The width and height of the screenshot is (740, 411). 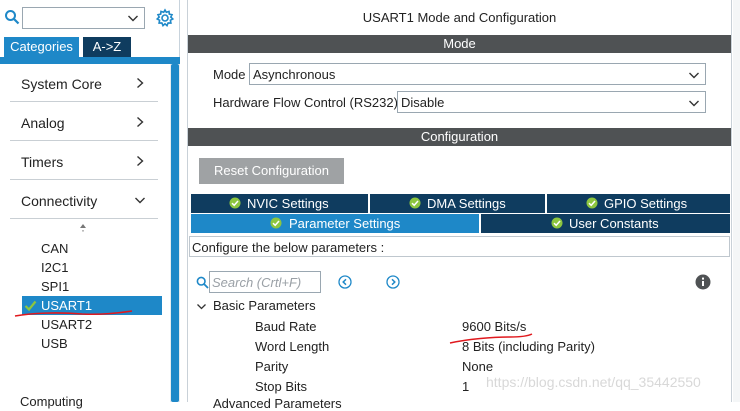 I want to click on param-value-stop-bits: 1, so click(x=465, y=386).